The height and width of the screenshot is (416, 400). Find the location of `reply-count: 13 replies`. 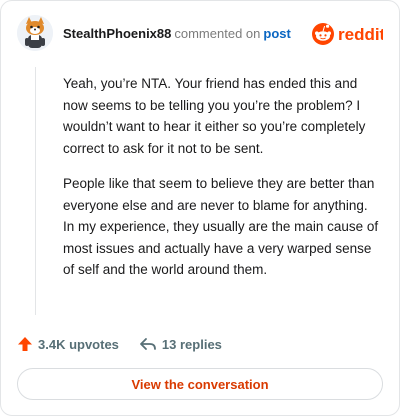

reply-count: 13 replies is located at coordinates (191, 344).